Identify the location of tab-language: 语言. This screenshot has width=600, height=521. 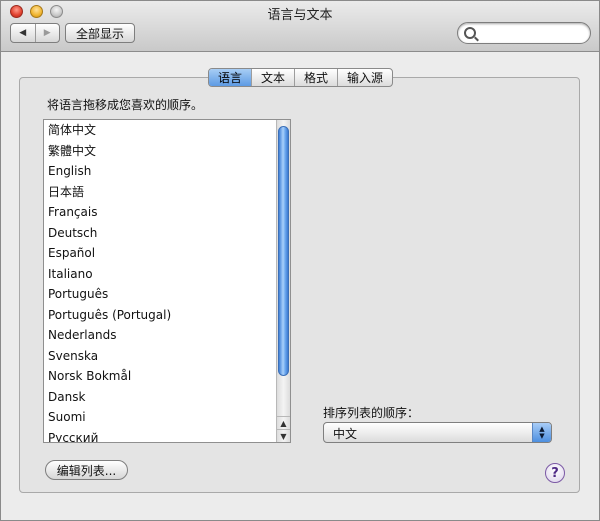
(231, 77).